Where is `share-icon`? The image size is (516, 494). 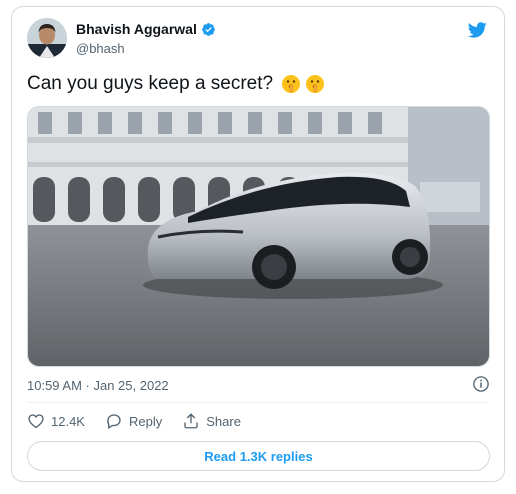
share-icon is located at coordinates (191, 421).